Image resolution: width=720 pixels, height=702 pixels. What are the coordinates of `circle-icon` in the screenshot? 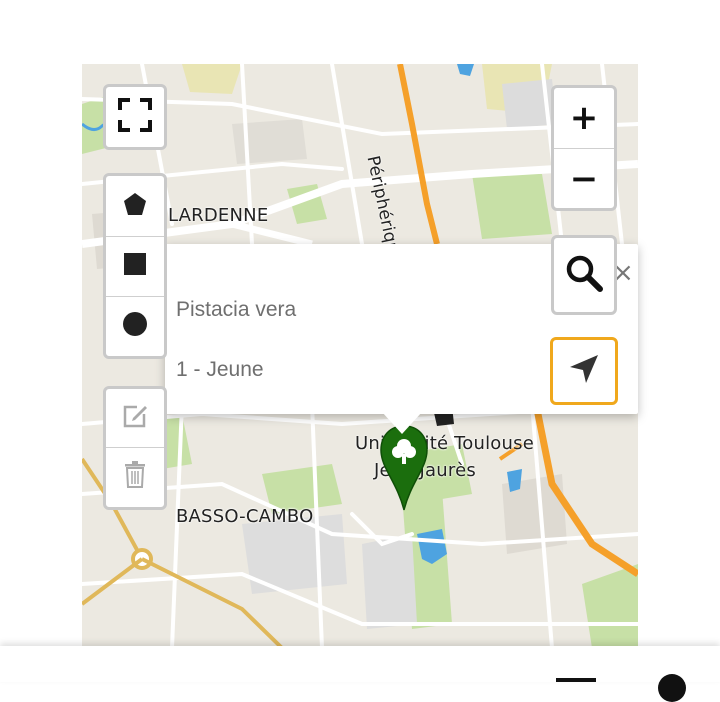 It's located at (135, 326).